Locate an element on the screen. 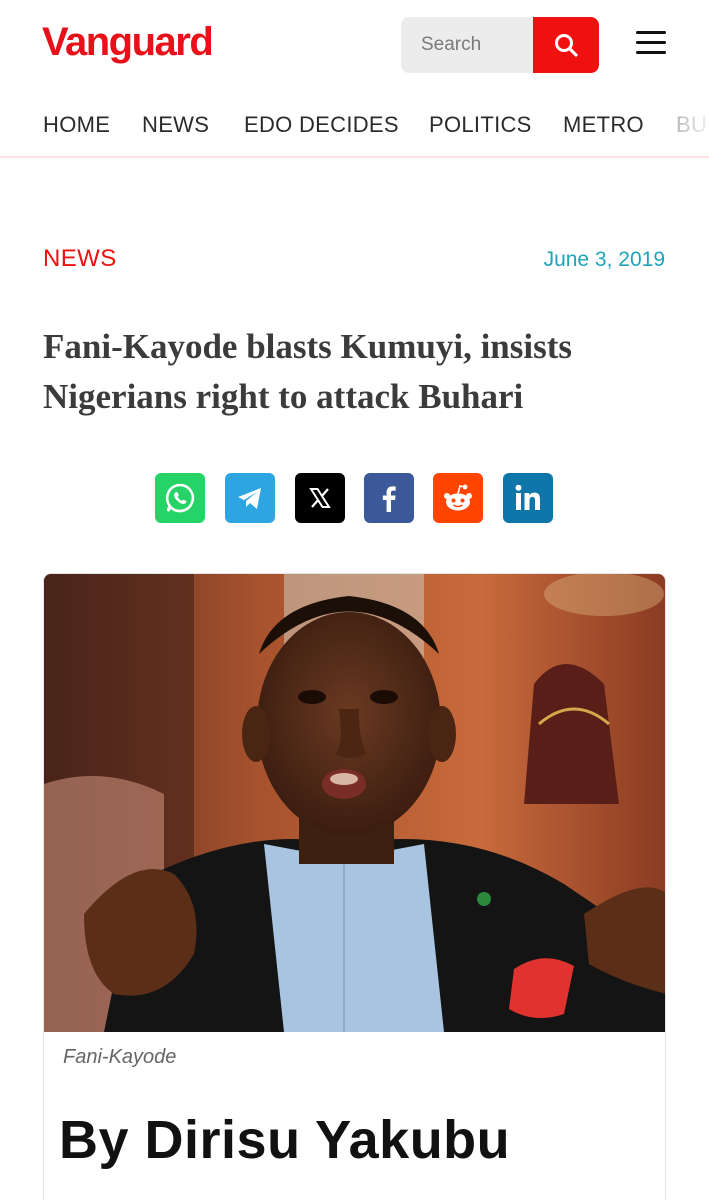 This screenshot has height=1200, width=709. search-input is located at coordinates (467, 45).